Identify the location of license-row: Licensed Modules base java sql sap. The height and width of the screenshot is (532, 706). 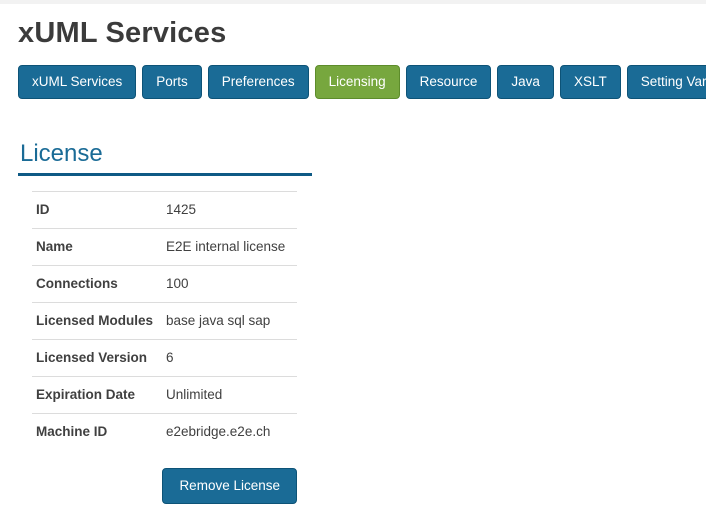
(164, 320).